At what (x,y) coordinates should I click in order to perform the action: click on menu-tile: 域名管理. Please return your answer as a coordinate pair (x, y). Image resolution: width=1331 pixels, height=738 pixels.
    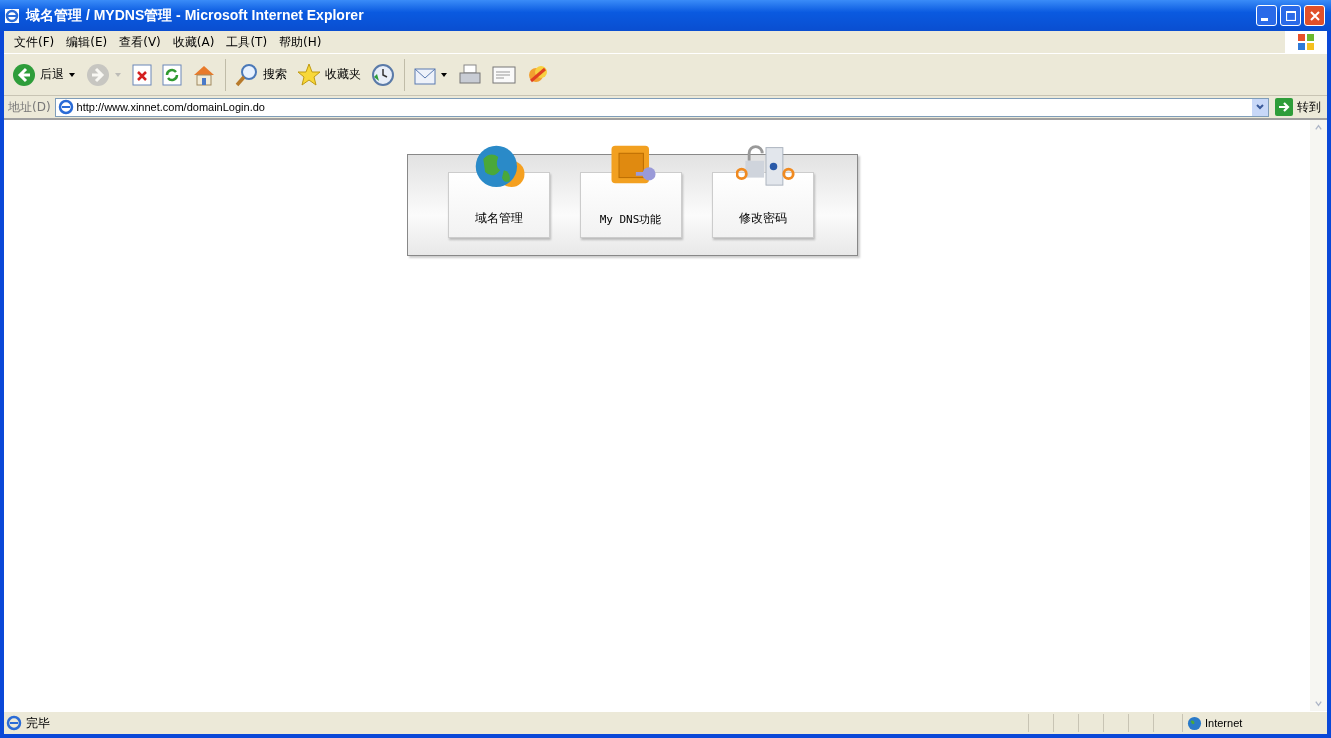
    Looking at the image, I should click on (498, 205).